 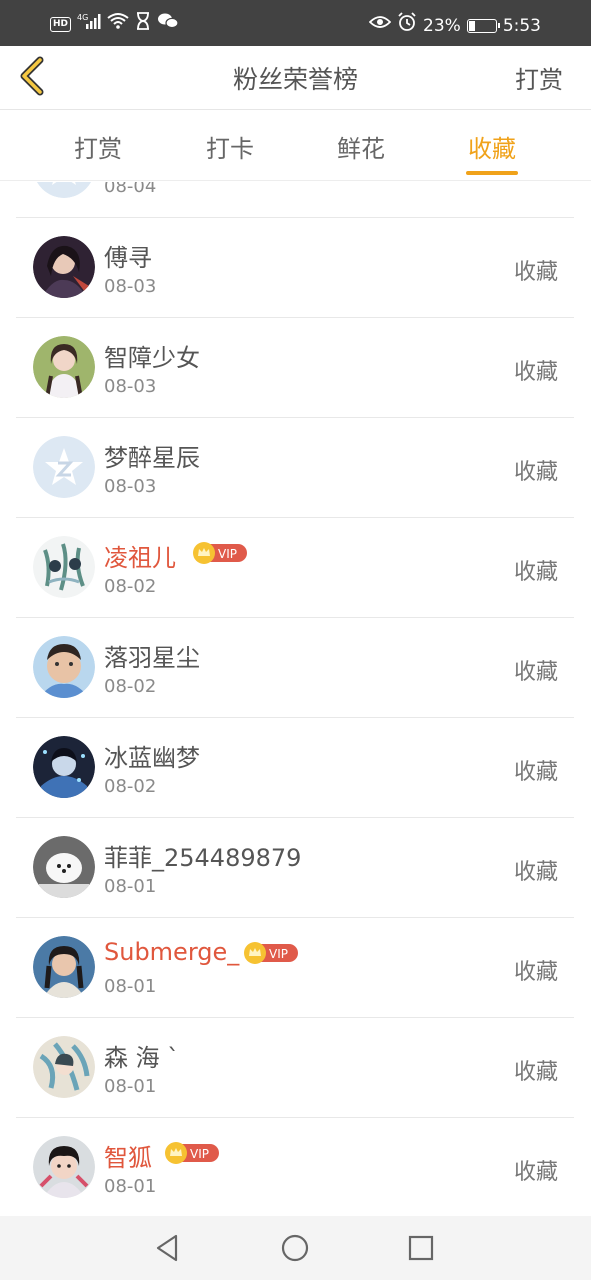 I want to click on battery-icon, so click(x=483, y=25).